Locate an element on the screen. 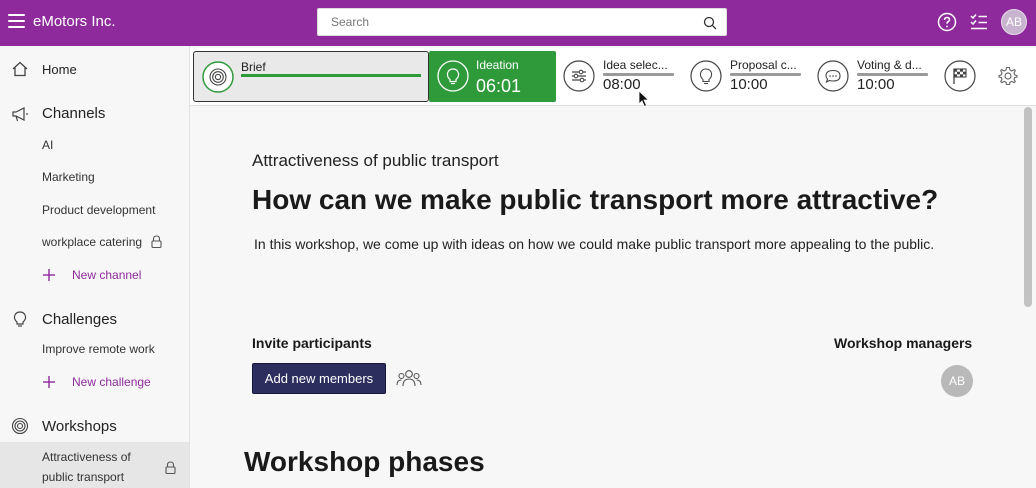  user-avatar: AB is located at coordinates (1014, 22).